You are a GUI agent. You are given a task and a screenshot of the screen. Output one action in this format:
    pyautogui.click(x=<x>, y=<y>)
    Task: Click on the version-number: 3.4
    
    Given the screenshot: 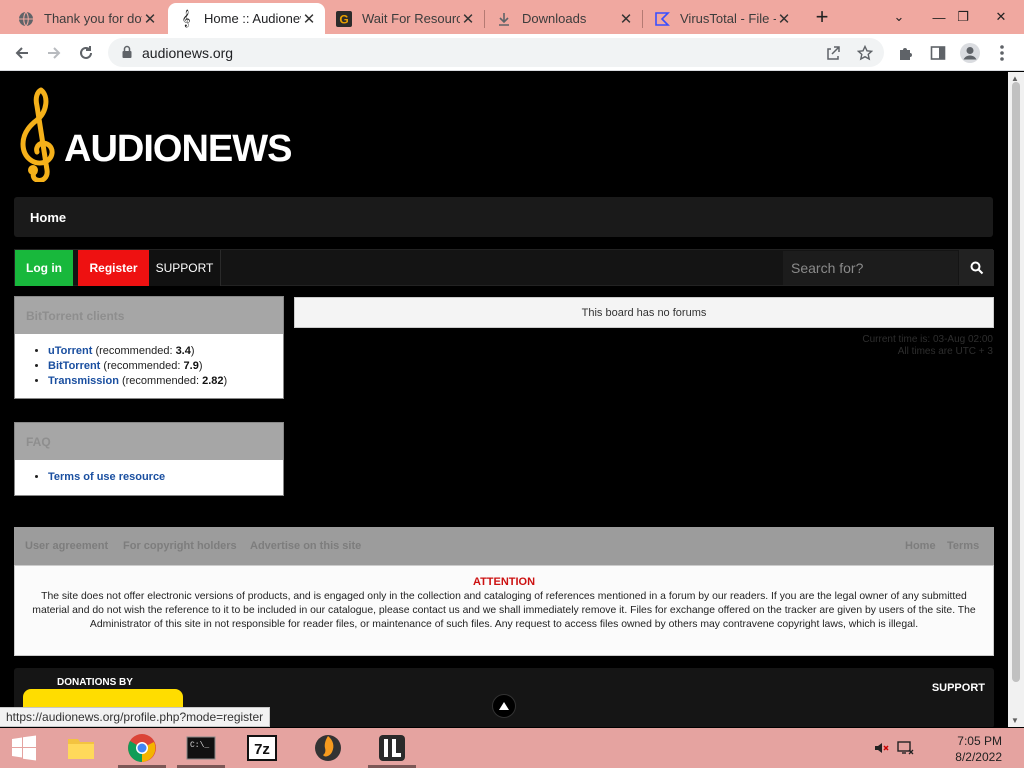 What is the action you would take?
    pyautogui.click(x=183, y=351)
    